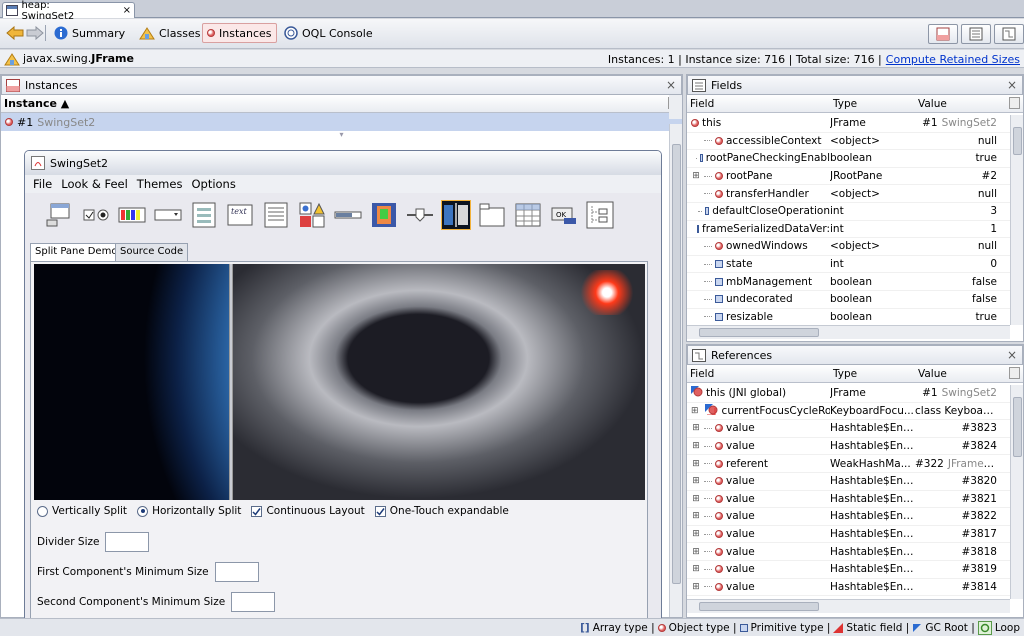 Image resolution: width=1024 pixels, height=636 pixels. I want to click on horizontally-split-radio, so click(143, 511).